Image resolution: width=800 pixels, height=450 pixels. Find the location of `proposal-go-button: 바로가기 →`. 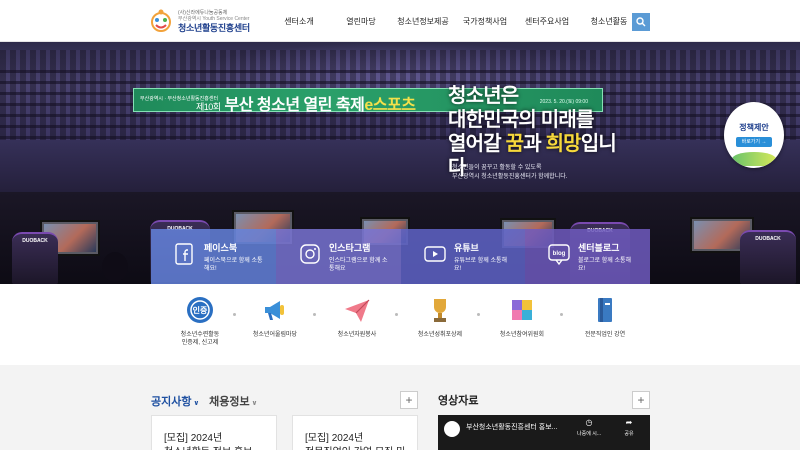

proposal-go-button: 바로가기 → is located at coordinates (754, 142).